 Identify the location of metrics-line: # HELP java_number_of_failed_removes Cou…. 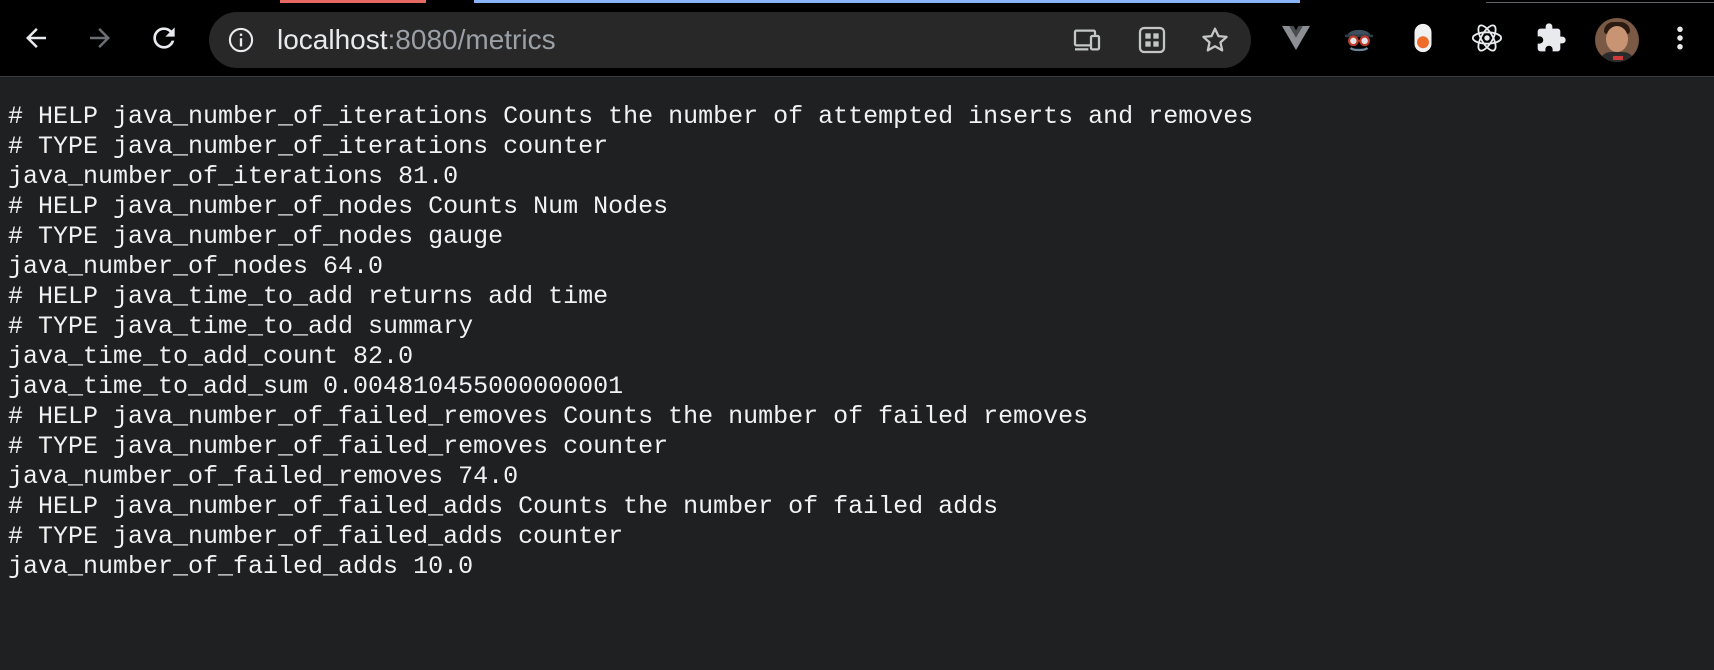
(548, 416).